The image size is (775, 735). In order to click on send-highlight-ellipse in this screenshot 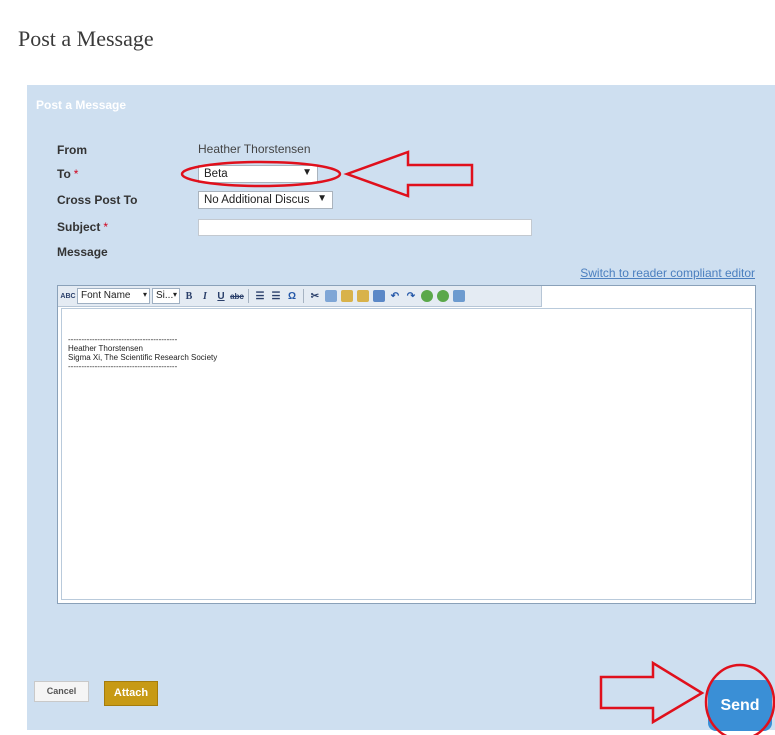, I will do `click(739, 699)`.